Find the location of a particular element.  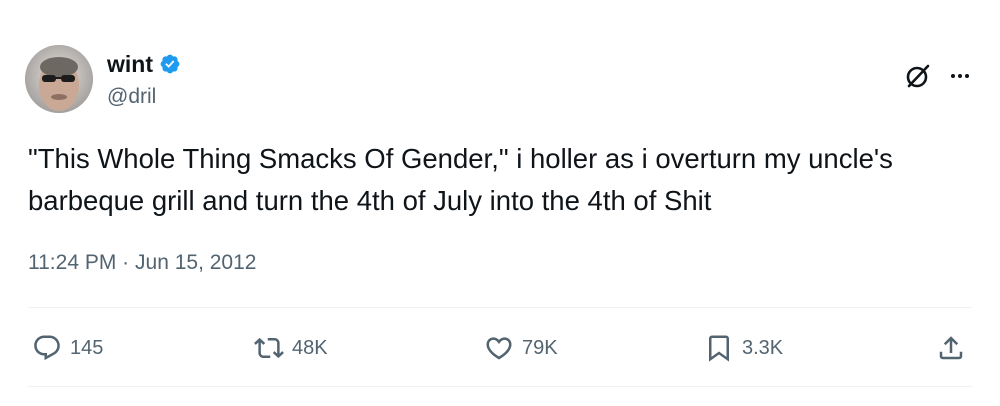

user-handle: @dril is located at coordinates (131, 97).